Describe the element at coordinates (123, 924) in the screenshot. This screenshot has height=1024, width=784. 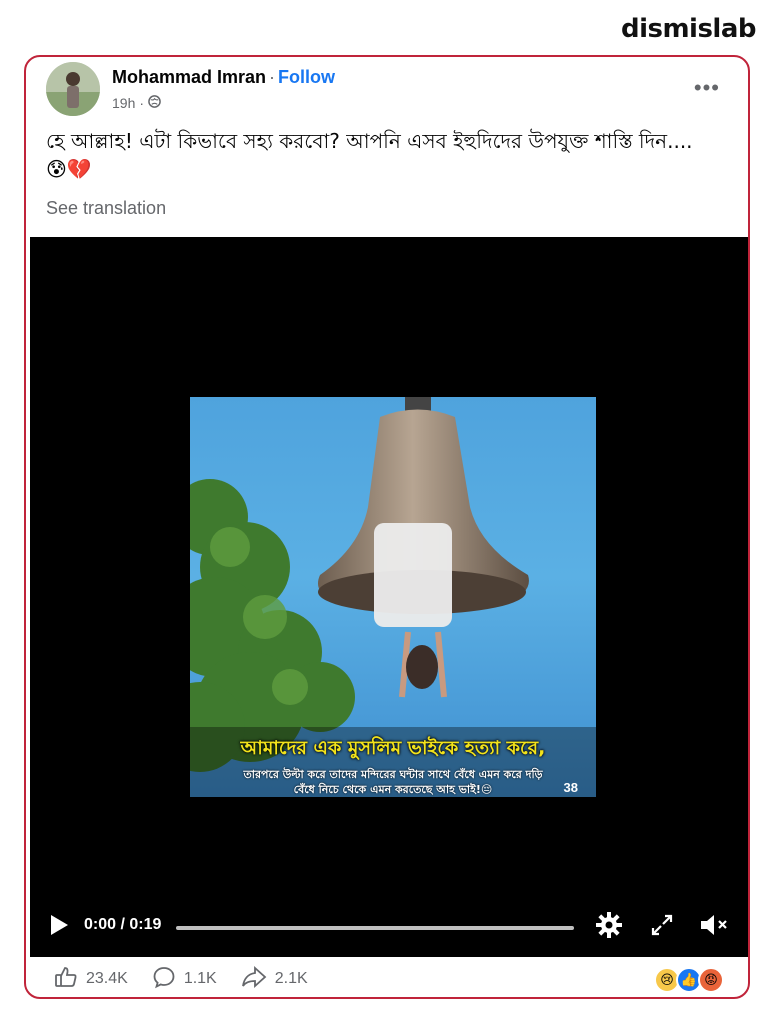
I see `time-display: 0:00 / 0:19` at that location.